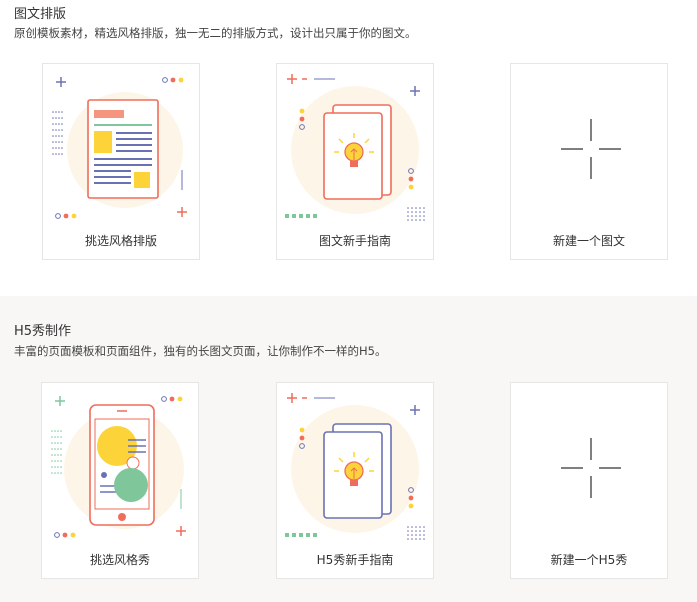 This screenshot has height=602, width=697. Describe the element at coordinates (119, 560) in the screenshot. I see `card-label: 挑选风格秀` at that location.